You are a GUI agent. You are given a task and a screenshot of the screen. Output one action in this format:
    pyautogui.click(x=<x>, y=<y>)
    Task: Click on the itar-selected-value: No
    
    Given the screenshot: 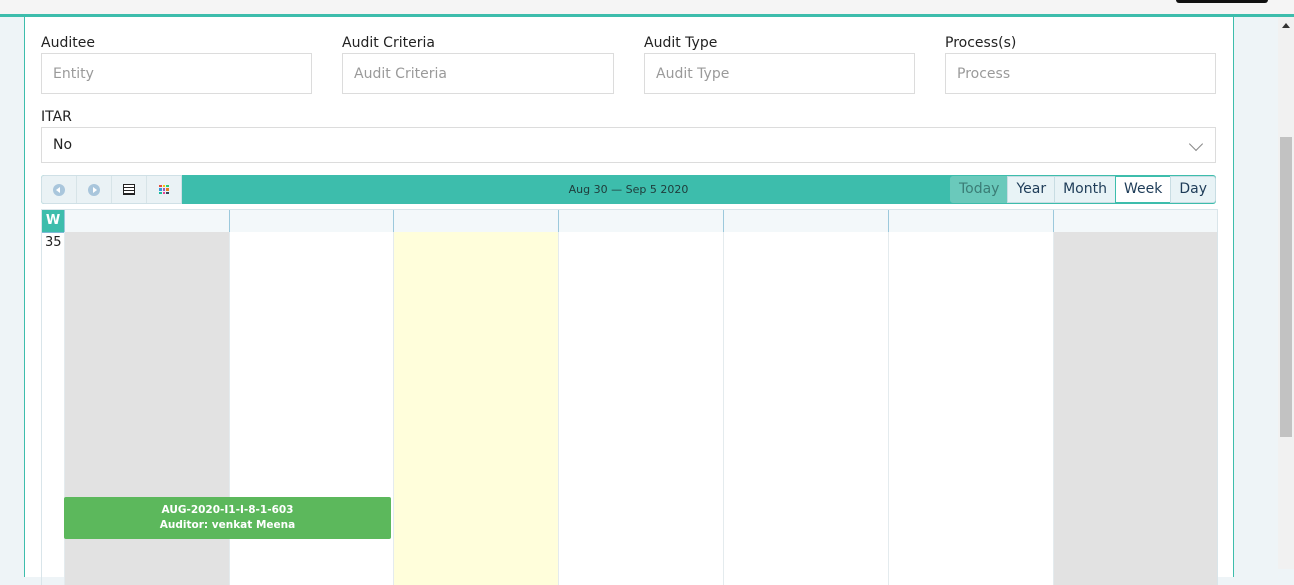 What is the action you would take?
    pyautogui.click(x=63, y=145)
    